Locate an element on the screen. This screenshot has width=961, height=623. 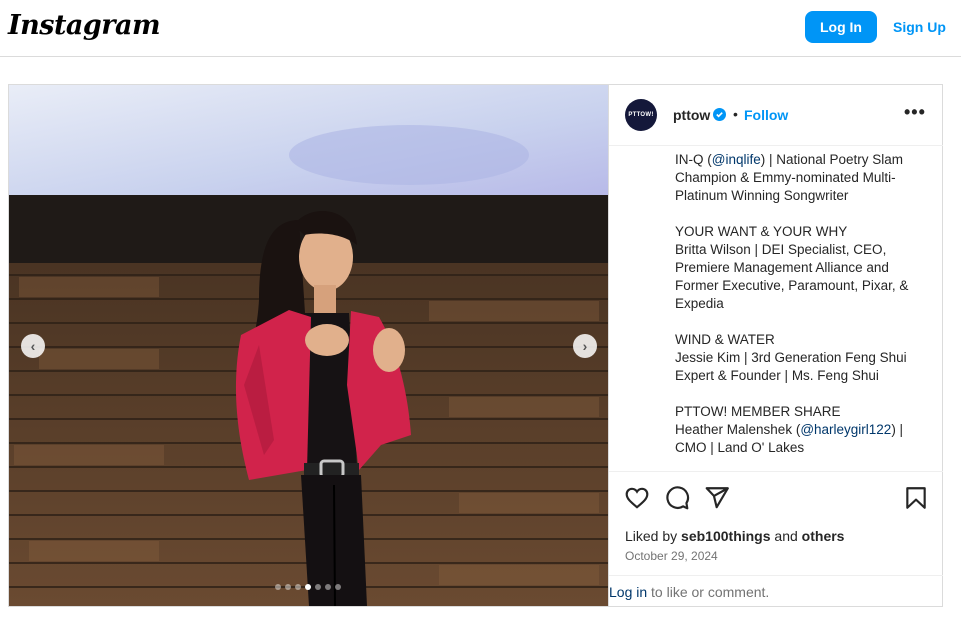
username: pttow is located at coordinates (691, 115).